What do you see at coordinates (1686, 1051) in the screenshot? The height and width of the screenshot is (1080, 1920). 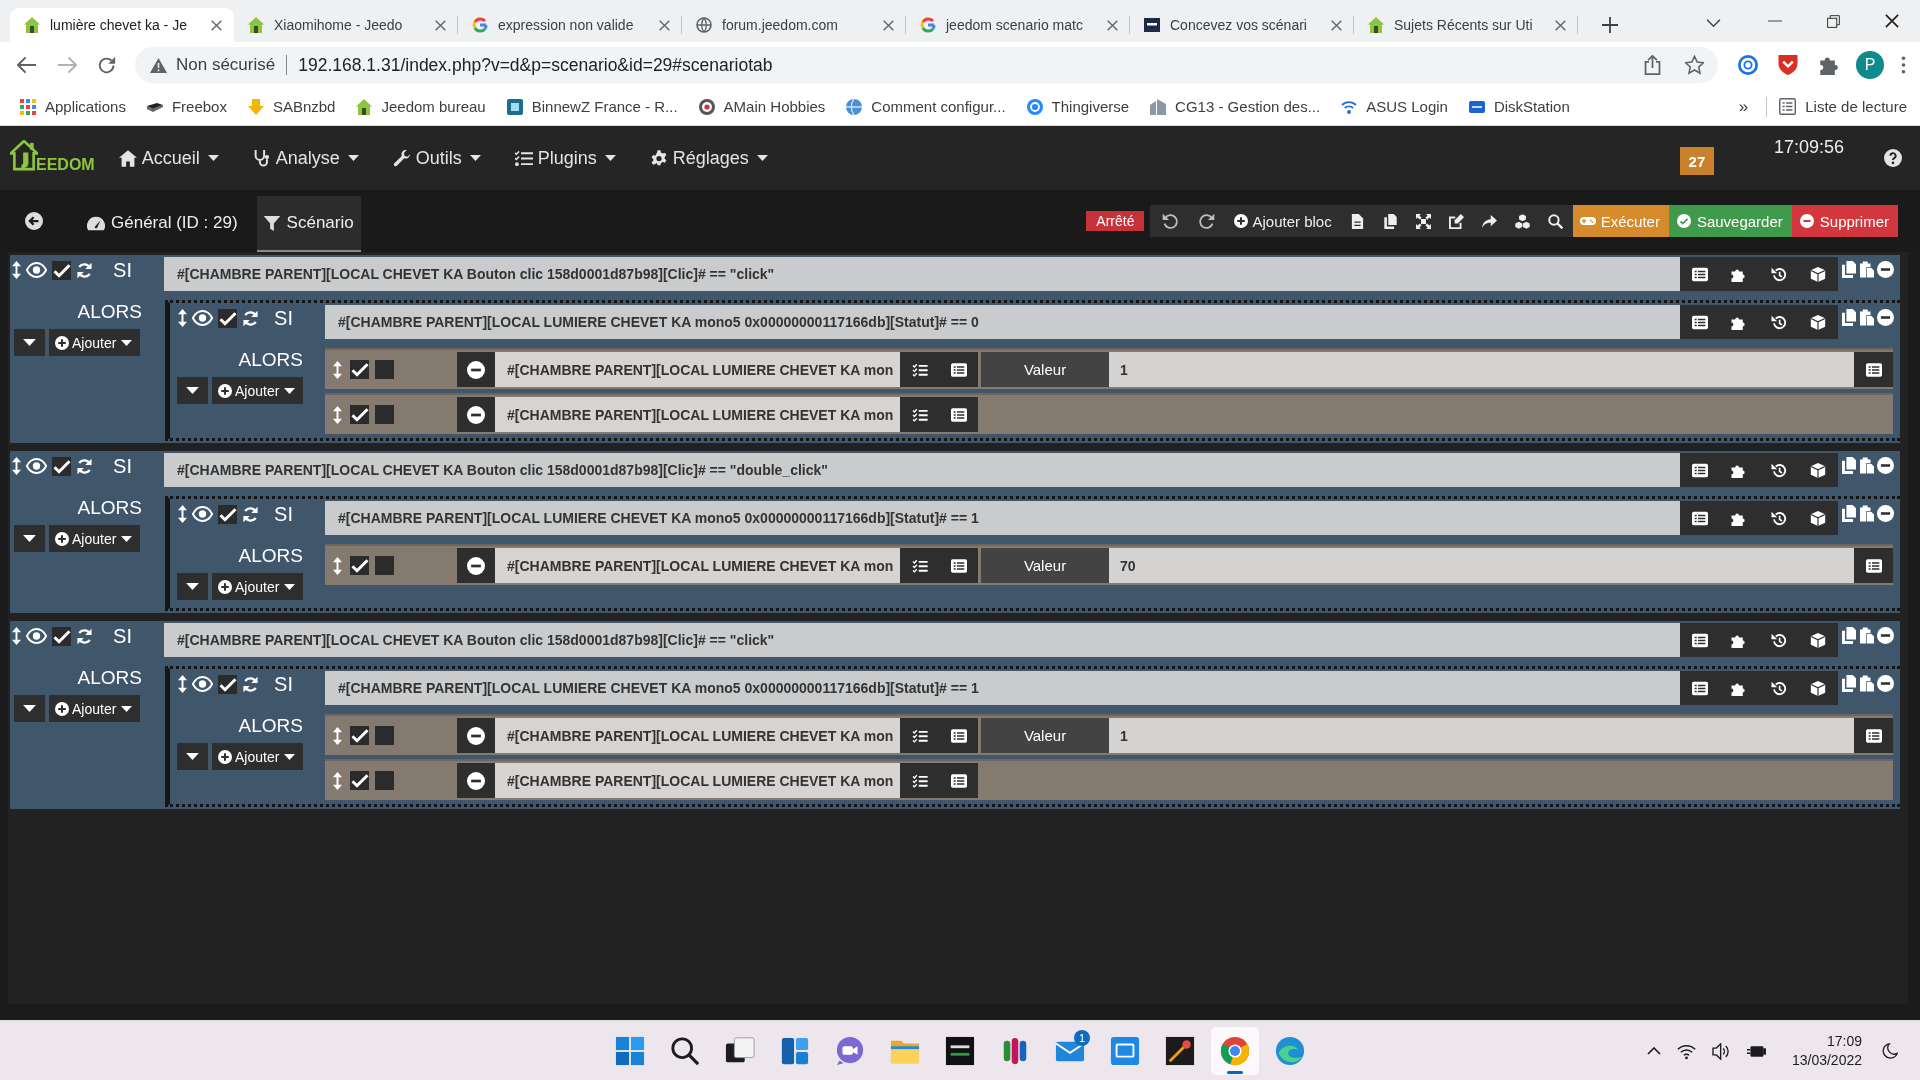 I see `wifi-icon` at bounding box center [1686, 1051].